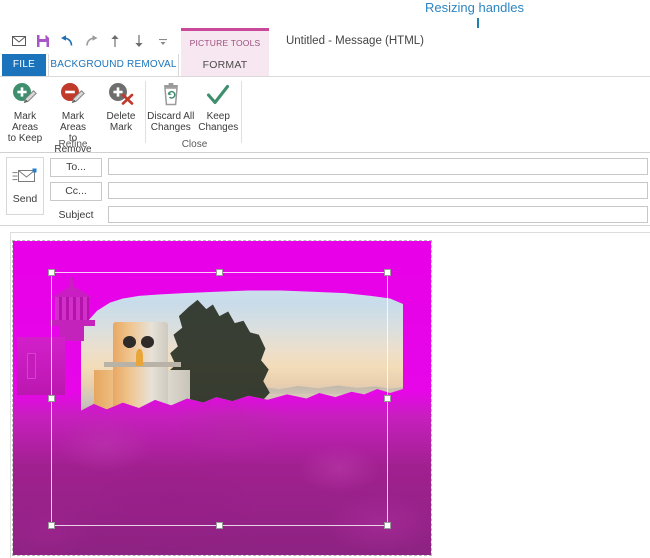  I want to click on button-caption: Delete Mark, so click(121, 122).